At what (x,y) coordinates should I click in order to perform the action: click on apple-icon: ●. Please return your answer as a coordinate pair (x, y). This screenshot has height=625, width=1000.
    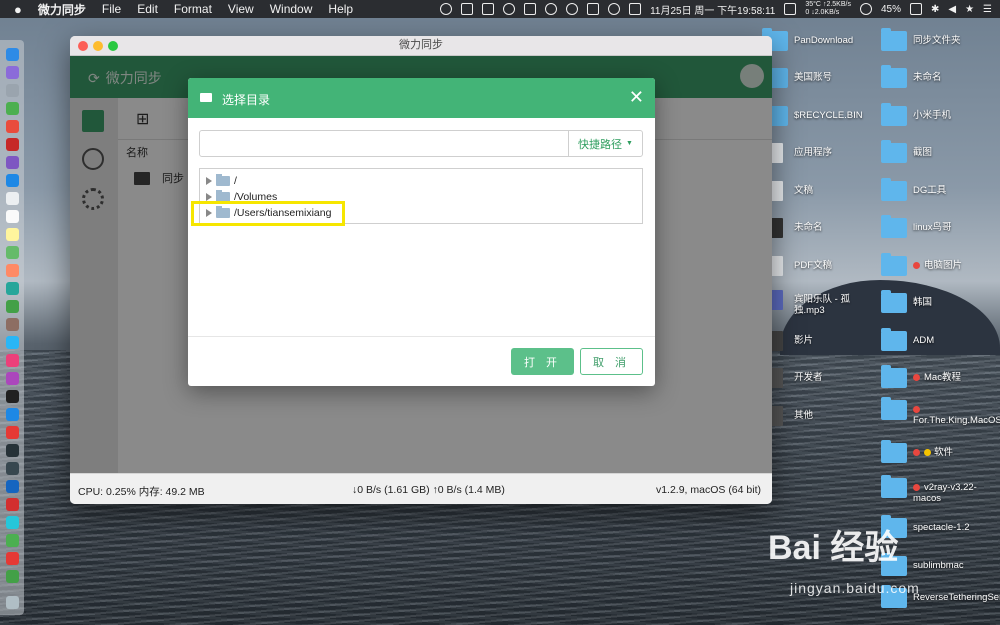
    Looking at the image, I should click on (18, 9).